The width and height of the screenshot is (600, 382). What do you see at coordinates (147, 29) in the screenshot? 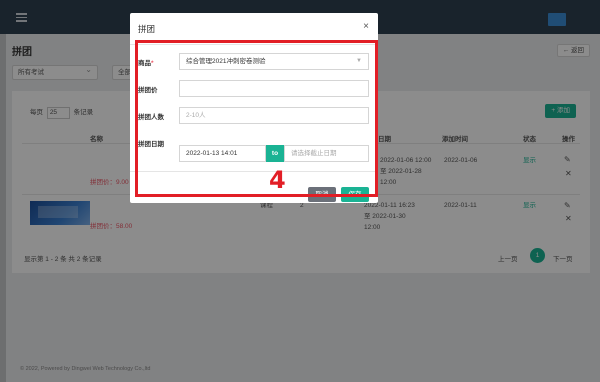
I see `dialog-title: 拼团` at bounding box center [147, 29].